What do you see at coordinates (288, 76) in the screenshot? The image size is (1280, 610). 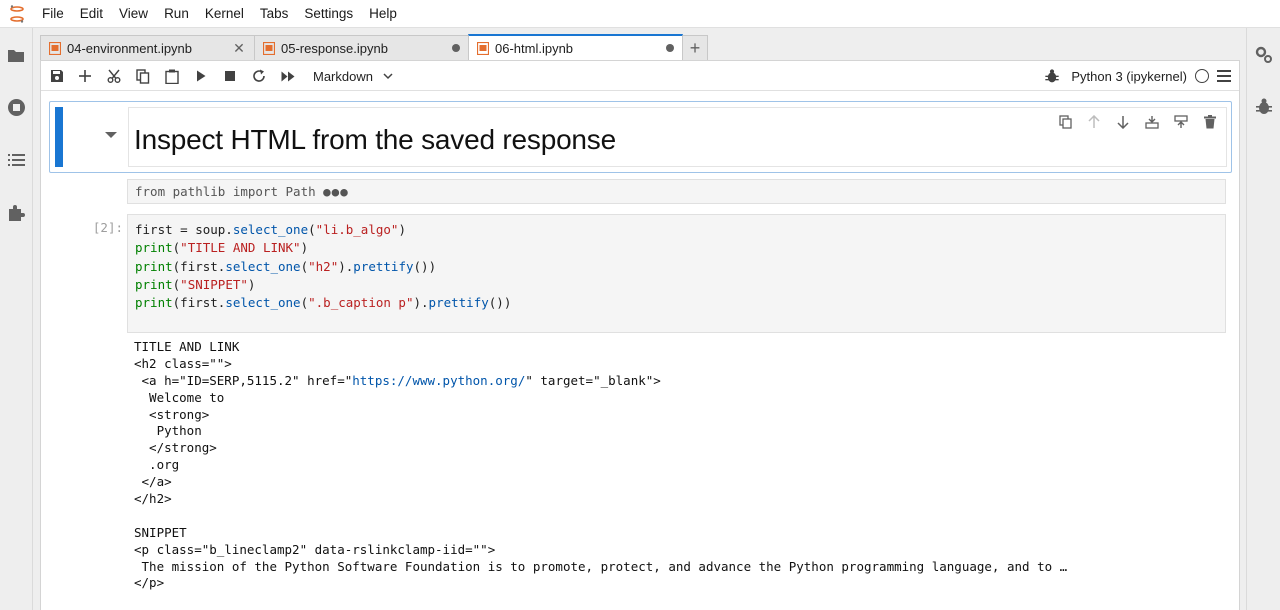 I see `fast-forward-icon` at bounding box center [288, 76].